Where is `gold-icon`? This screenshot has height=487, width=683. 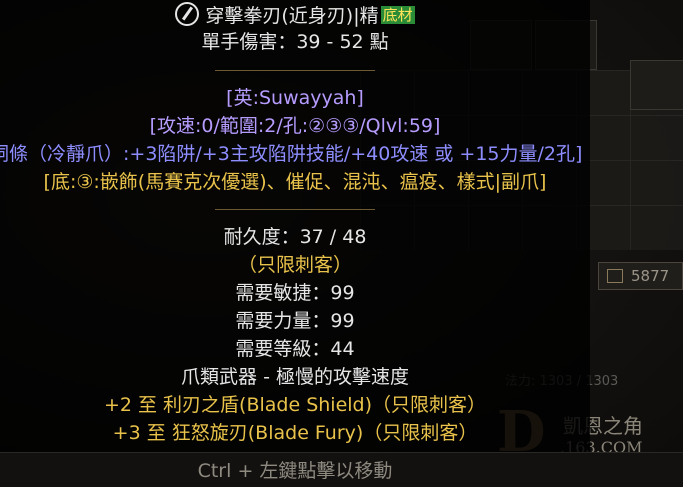 gold-icon is located at coordinates (615, 276).